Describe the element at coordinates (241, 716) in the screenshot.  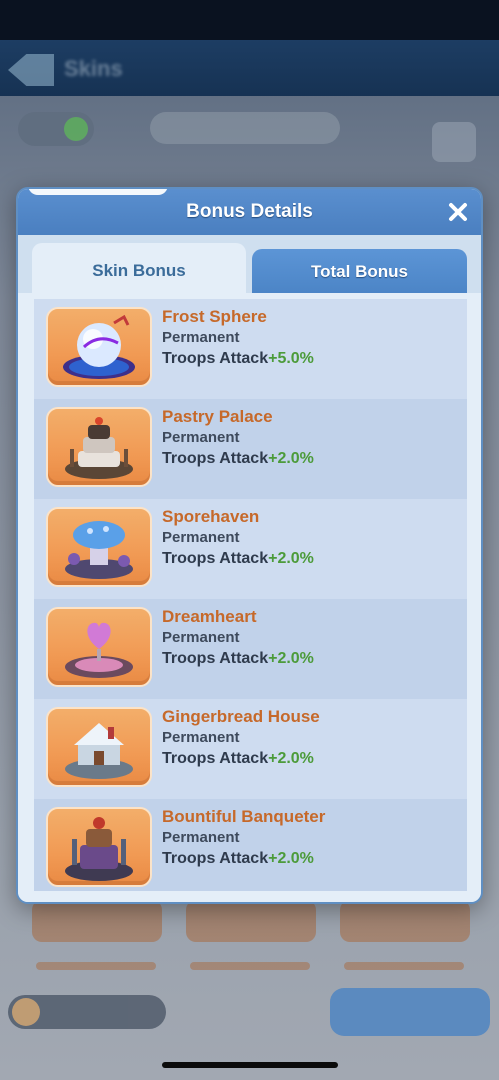
I see `item-name: Gingerbread House` at that location.